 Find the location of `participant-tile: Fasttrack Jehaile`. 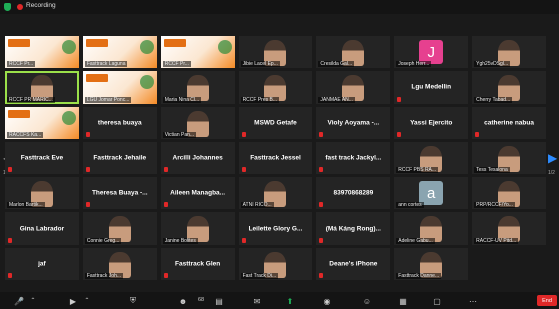

participant-tile: Fasttrack Jehaile is located at coordinates (119, 158).